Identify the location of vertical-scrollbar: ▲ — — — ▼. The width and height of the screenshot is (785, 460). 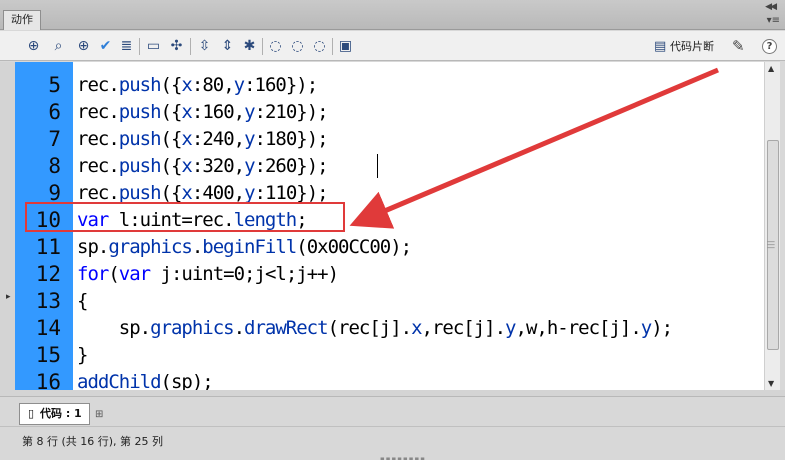
(772, 226).